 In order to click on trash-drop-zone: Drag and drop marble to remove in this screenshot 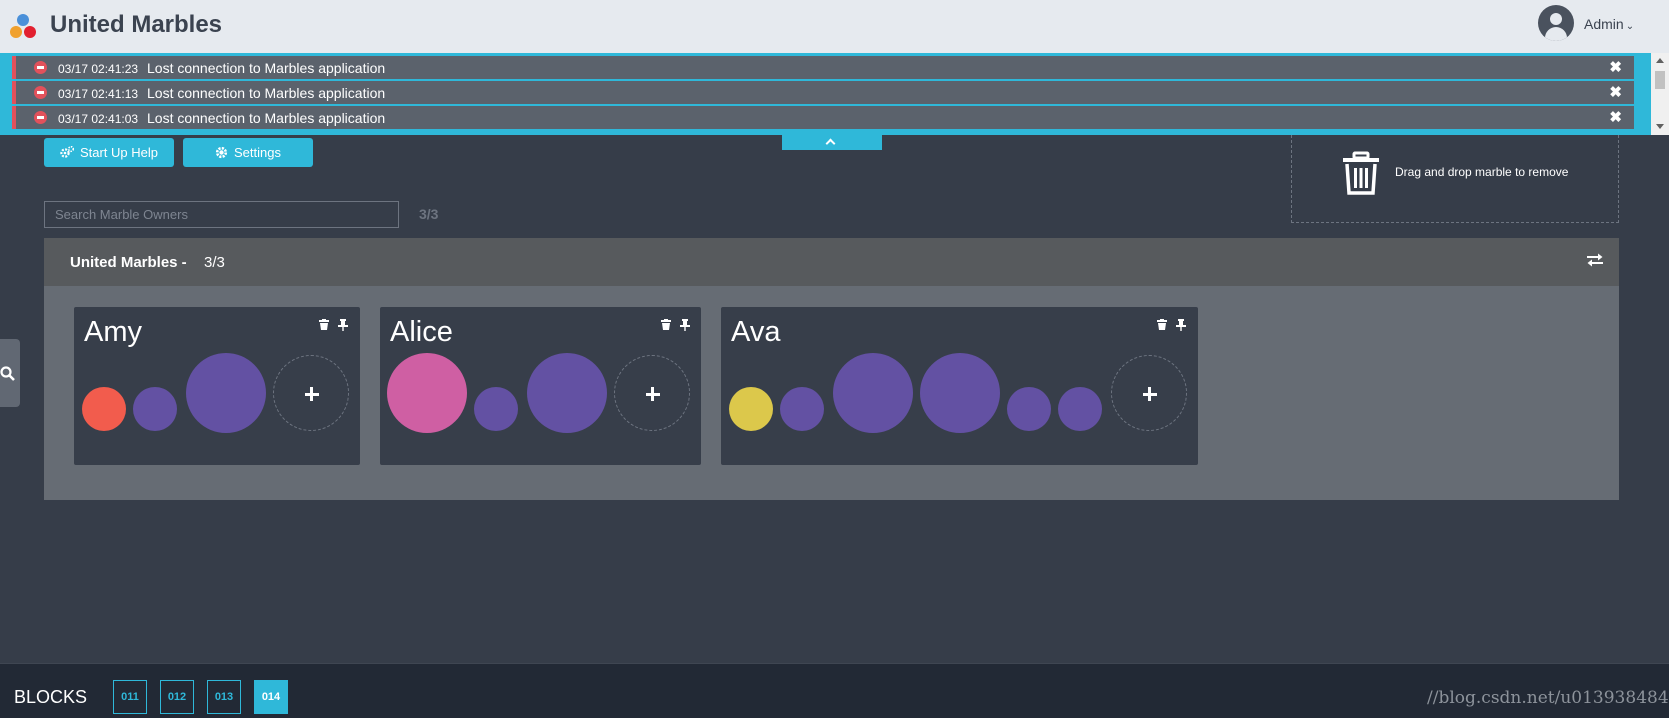, I will do `click(1455, 179)`.